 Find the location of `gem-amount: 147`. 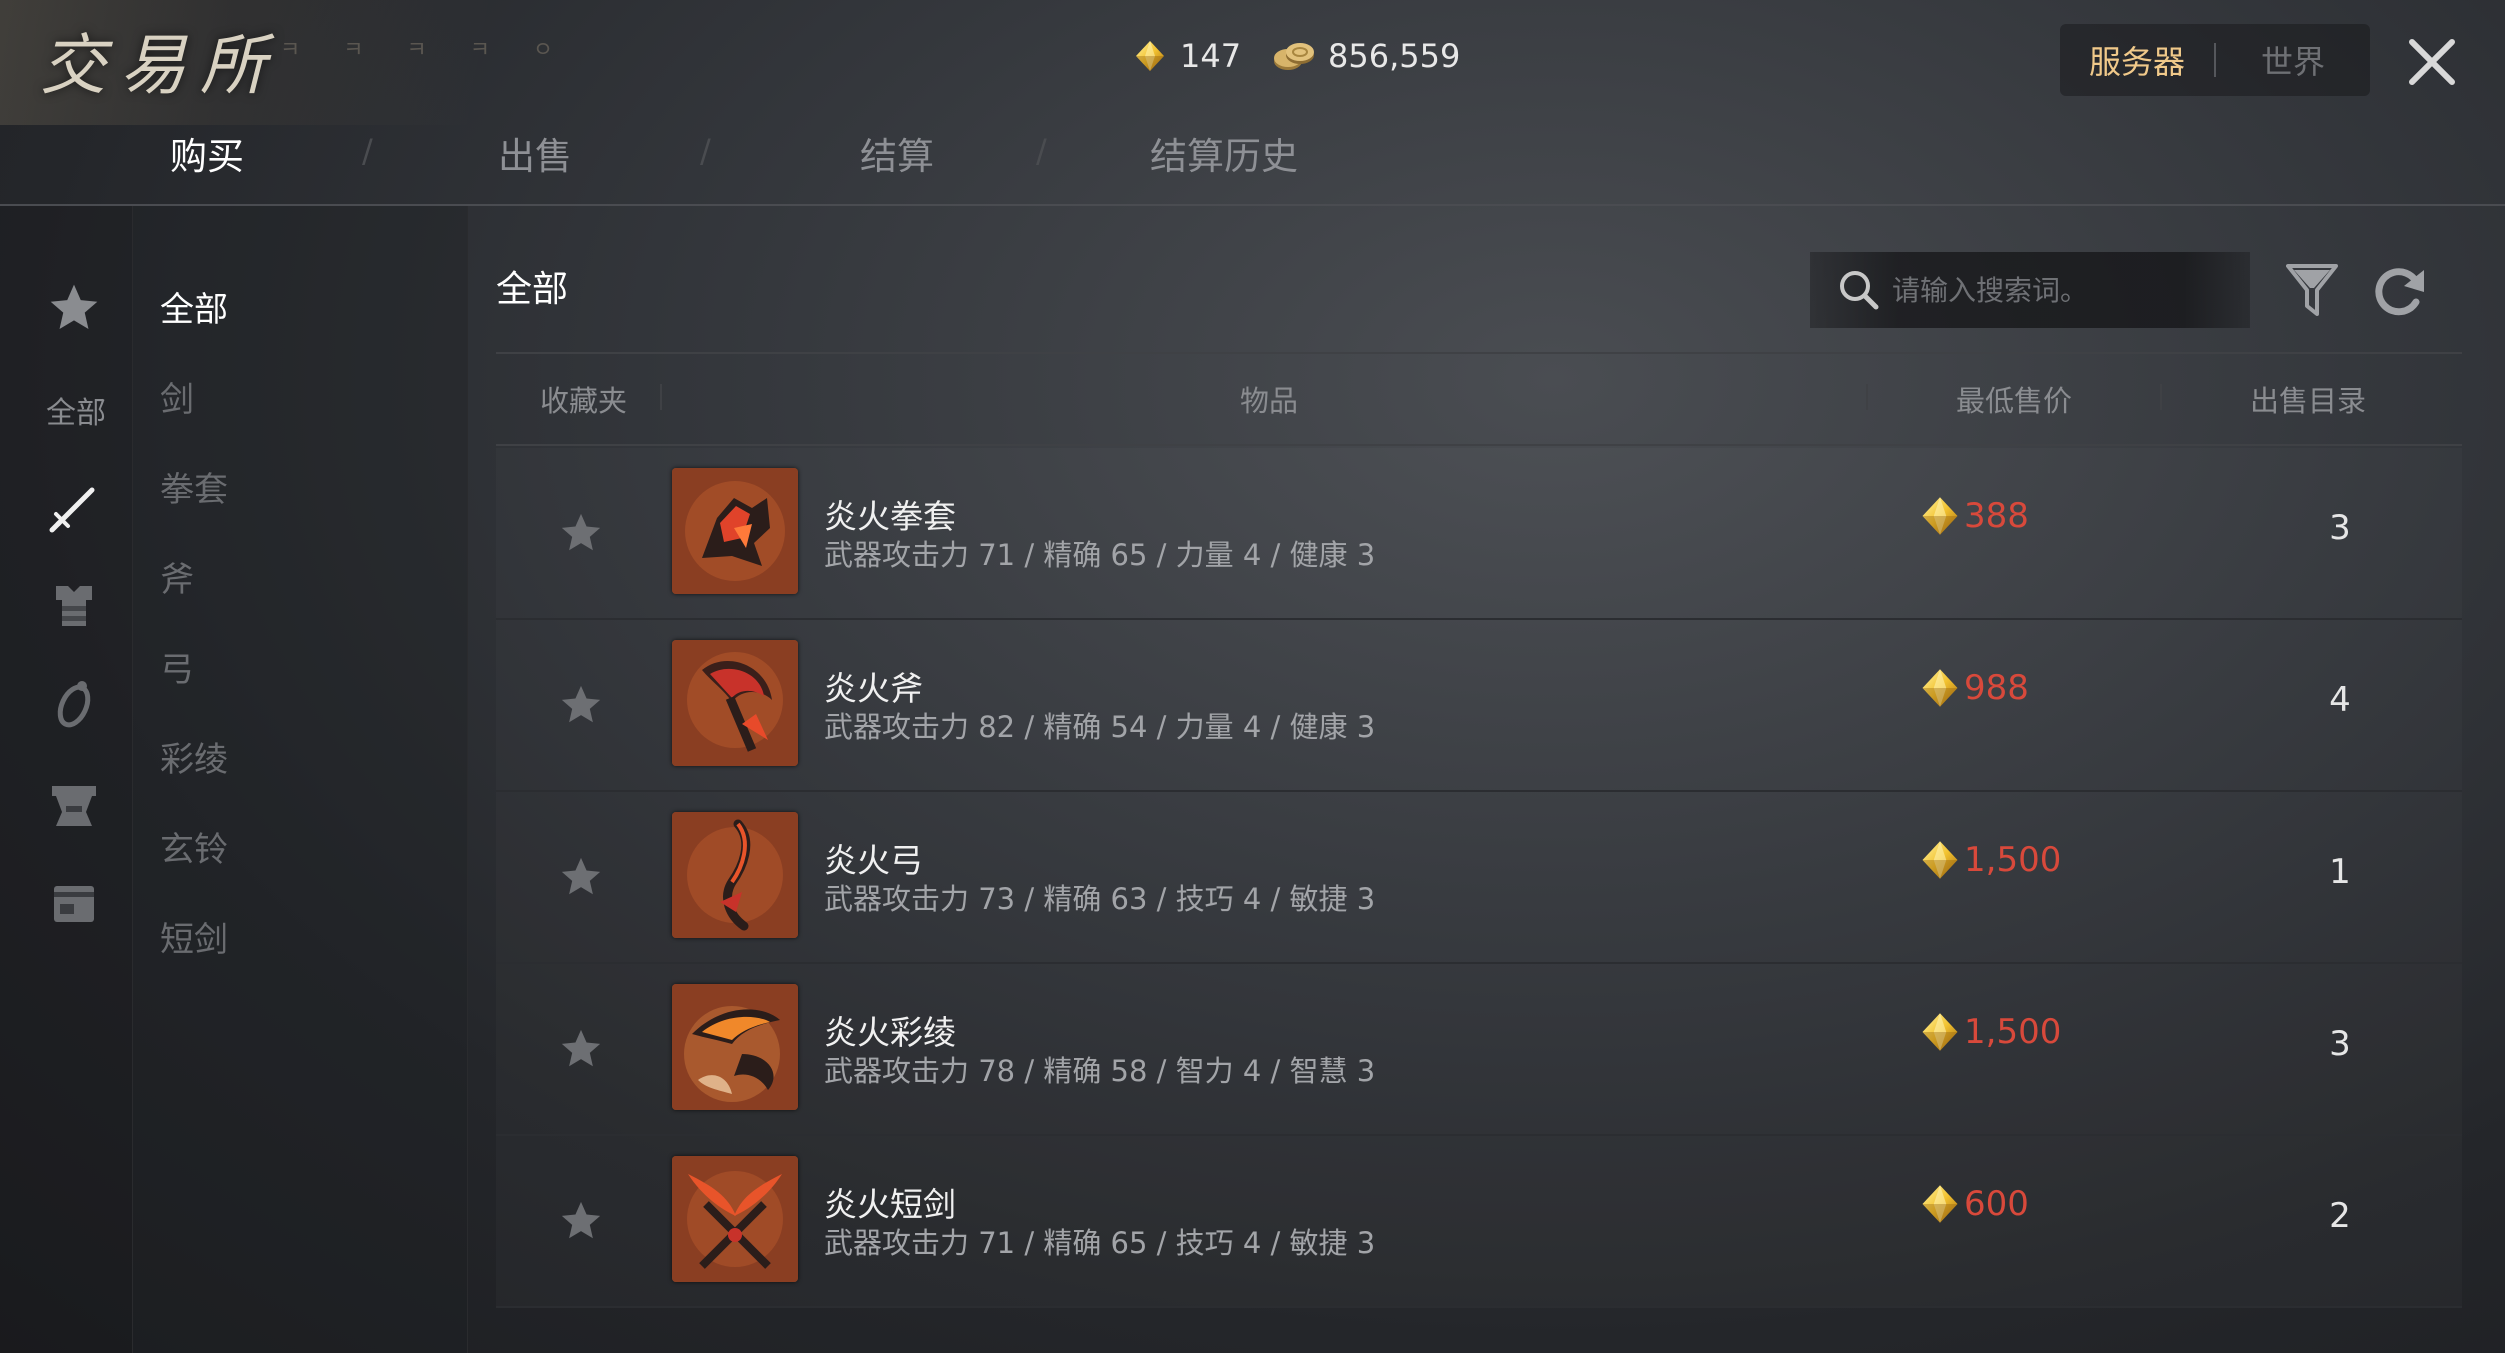

gem-amount: 147 is located at coordinates (1211, 56).